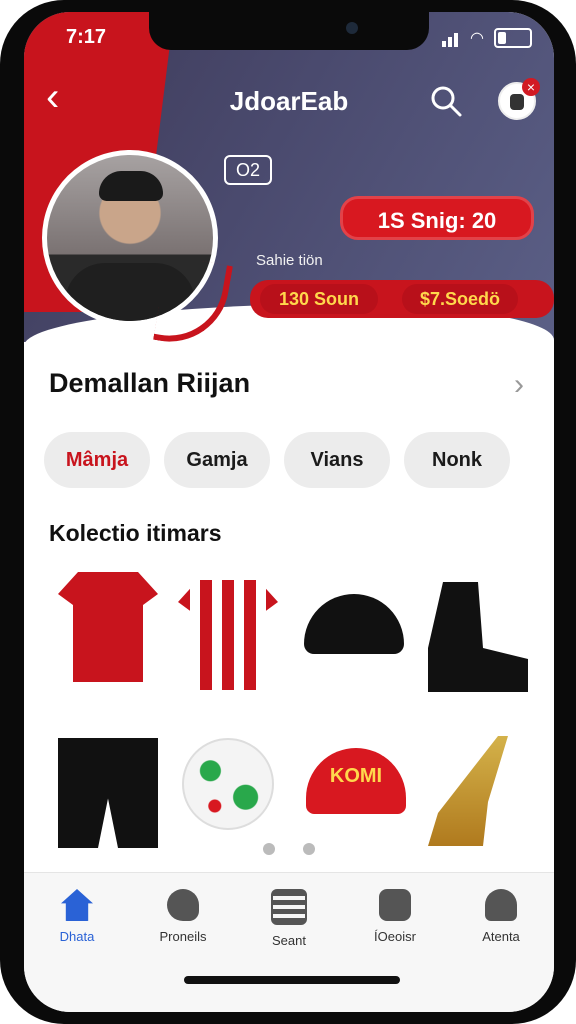 Image resolution: width=576 pixels, height=1024 pixels. Describe the element at coordinates (228, 784) in the screenshot. I see `football-icon` at that location.